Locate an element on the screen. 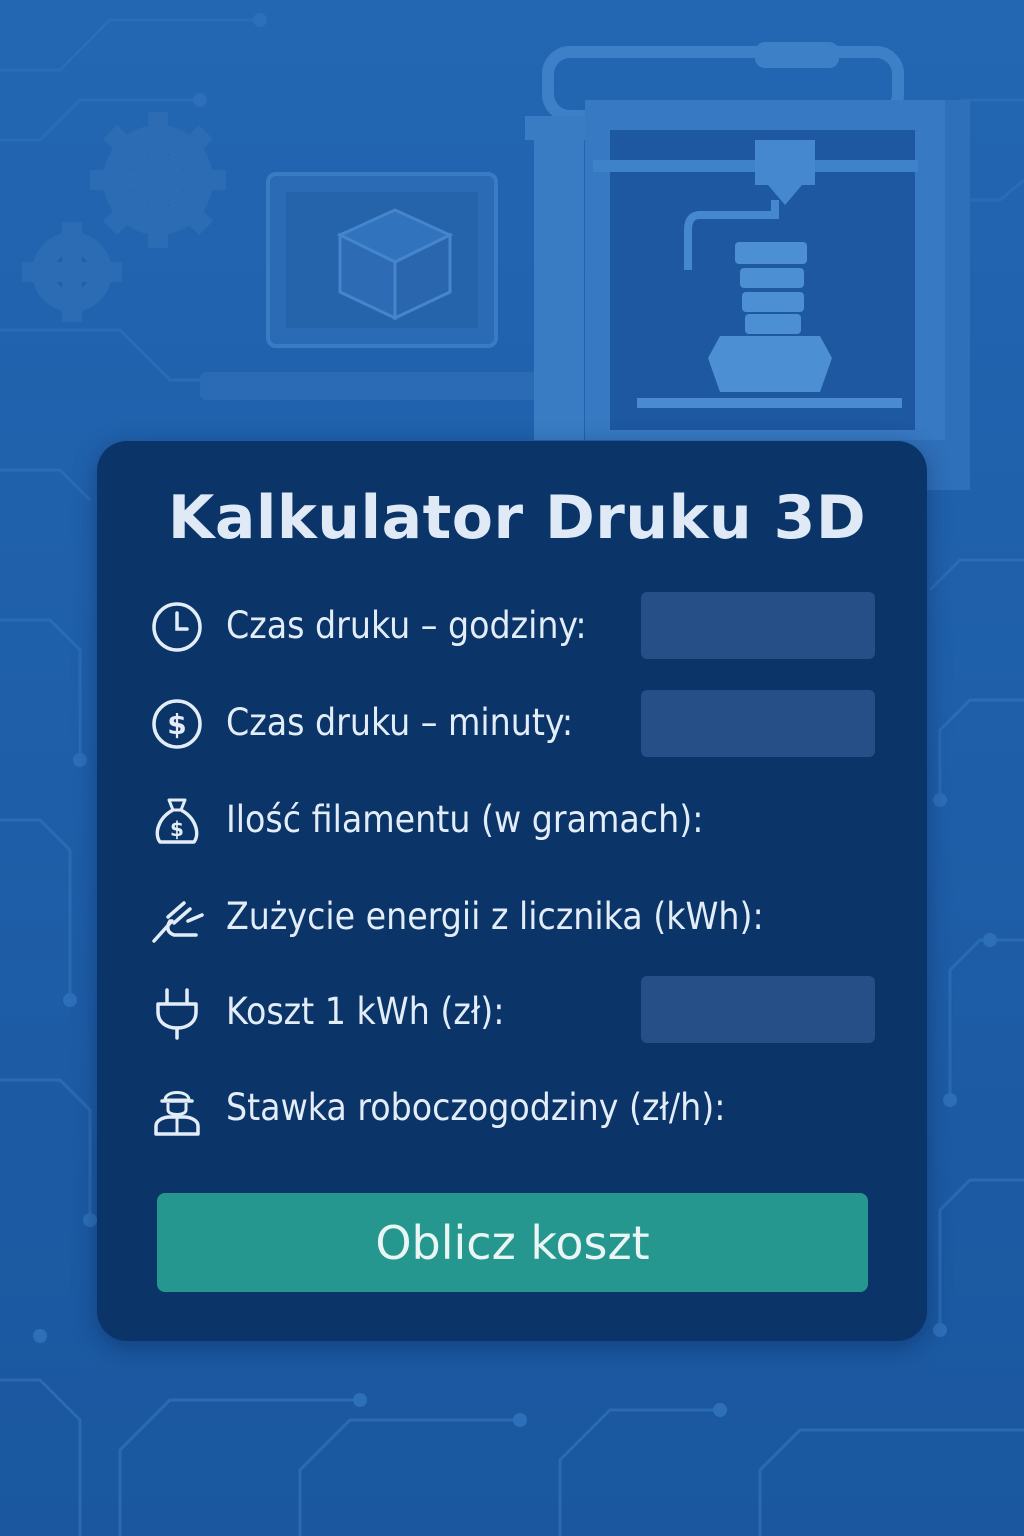 This screenshot has height=1536, width=1024. filament-label: Ilość filamentu (w gramach): is located at coordinates (465, 819).